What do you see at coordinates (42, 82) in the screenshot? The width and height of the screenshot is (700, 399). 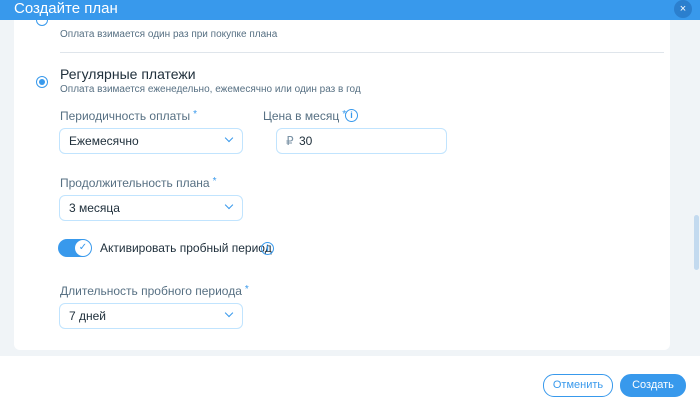 I see `recurring-payment-radio` at bounding box center [42, 82].